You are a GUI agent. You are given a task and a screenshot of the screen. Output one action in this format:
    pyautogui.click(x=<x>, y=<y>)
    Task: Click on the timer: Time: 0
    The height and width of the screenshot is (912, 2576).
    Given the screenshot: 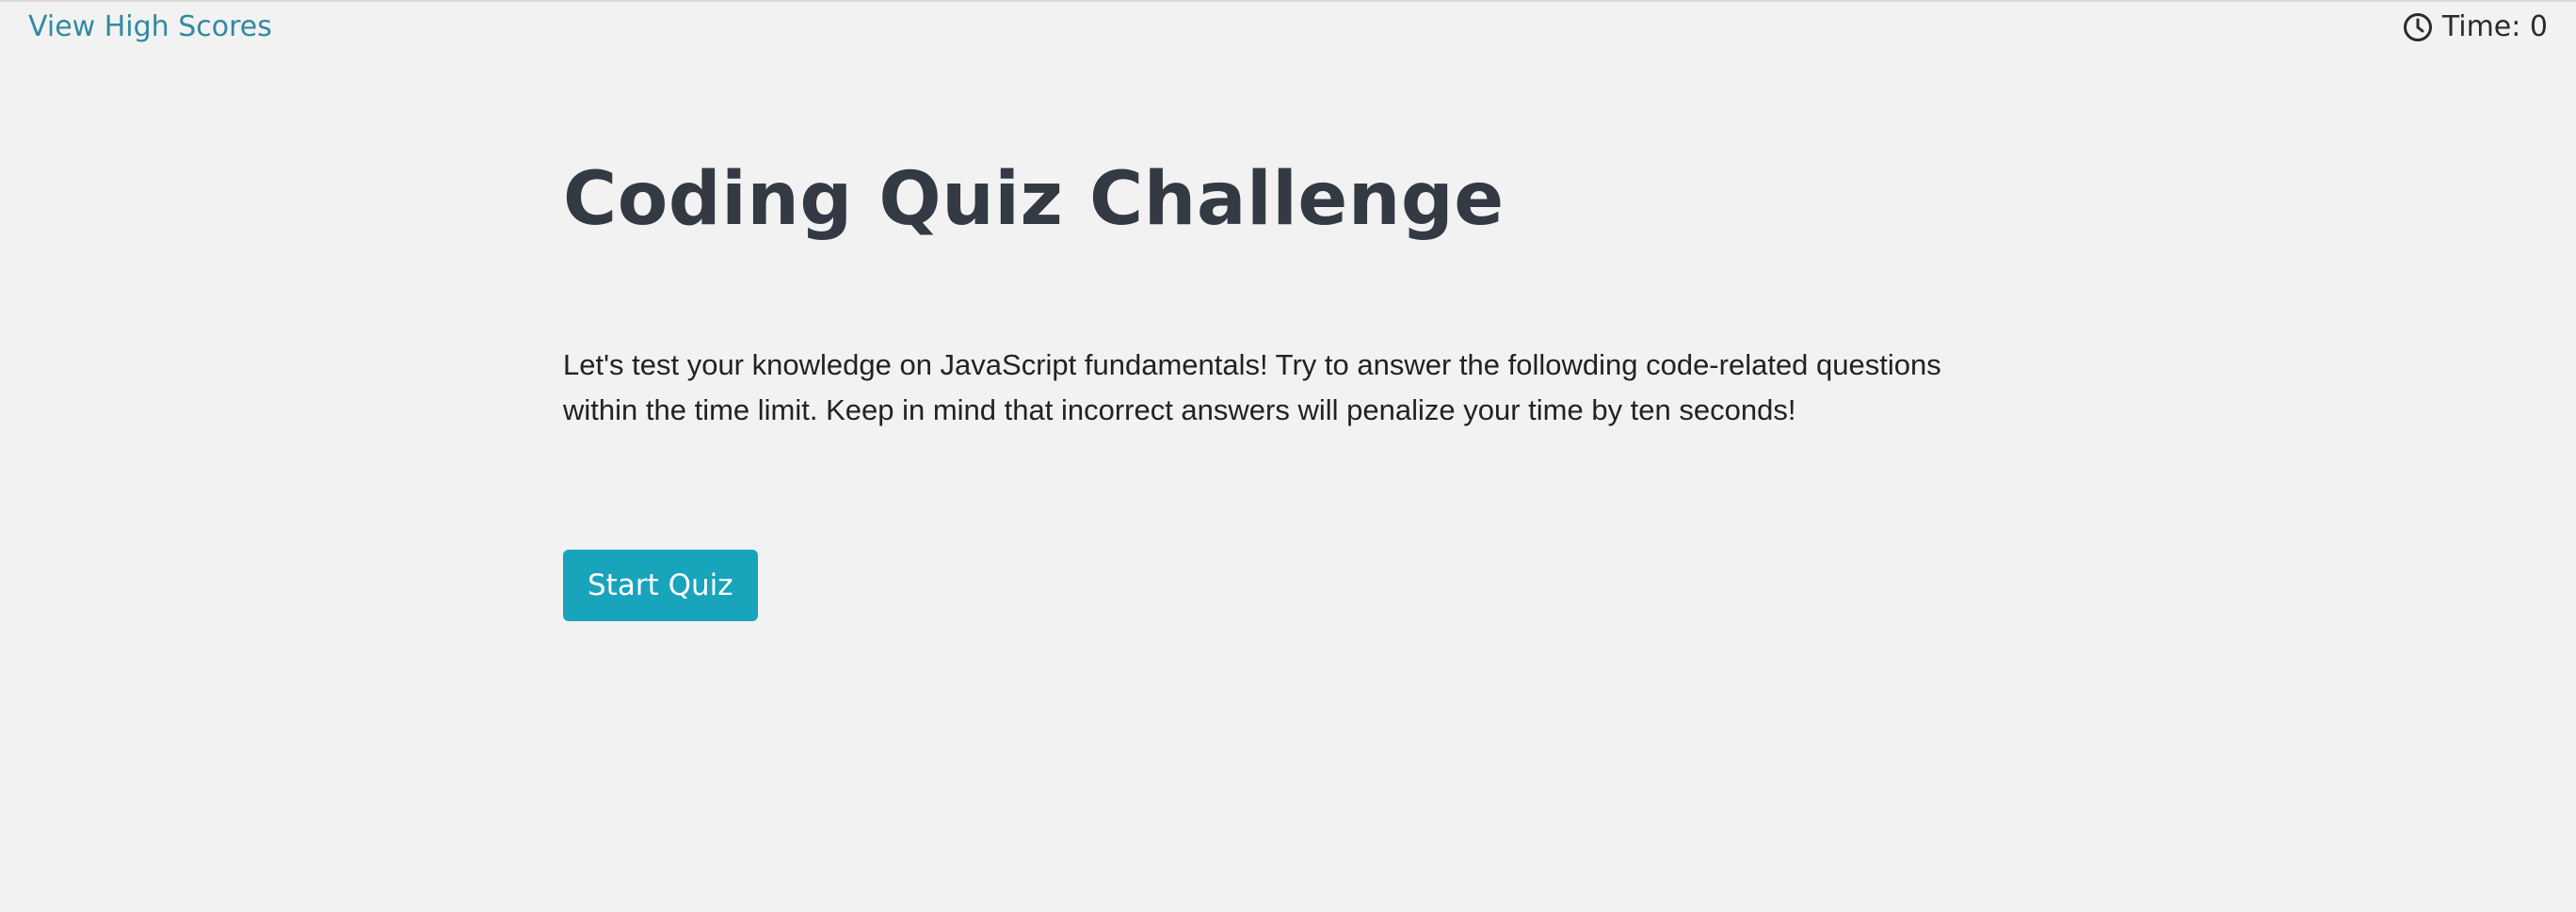 What is the action you would take?
    pyautogui.click(x=2475, y=27)
    